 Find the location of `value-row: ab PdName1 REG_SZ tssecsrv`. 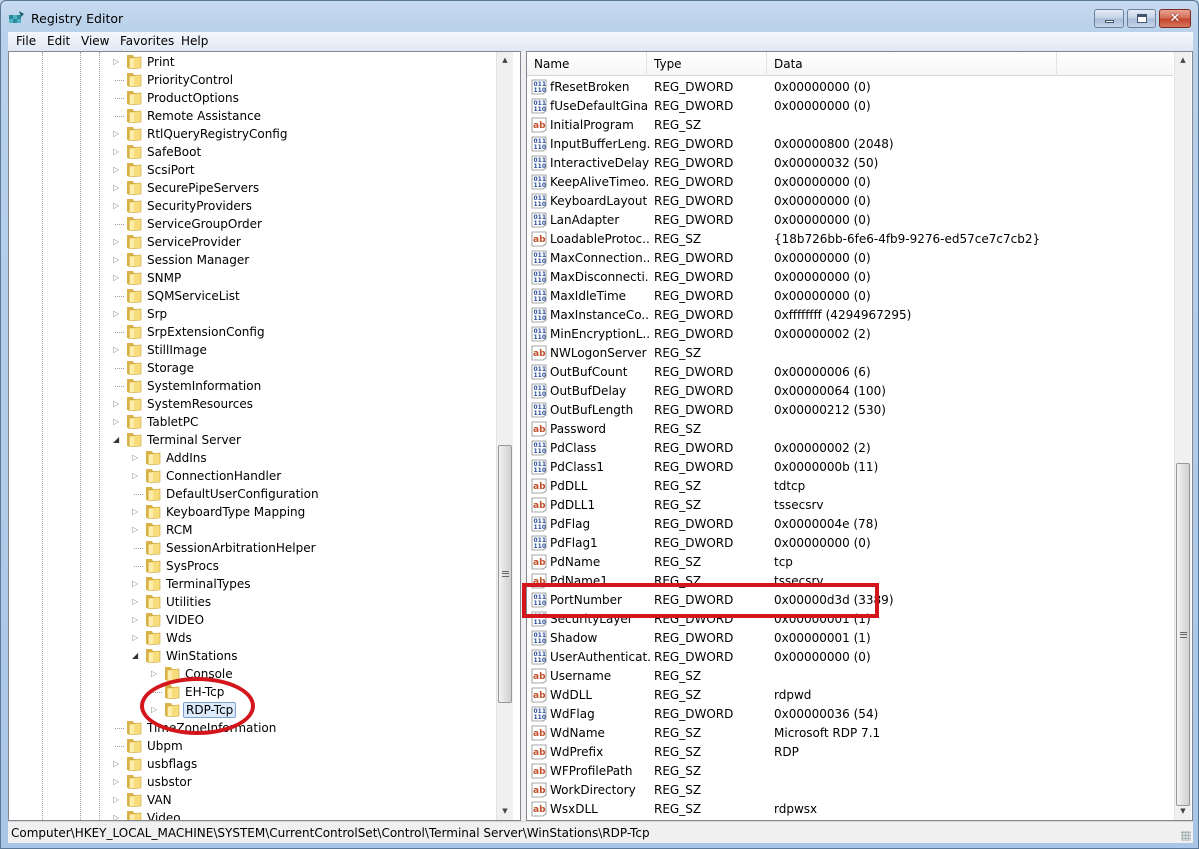

value-row: ab PdName1 REG_SZ tssecsrv is located at coordinates (850, 581).